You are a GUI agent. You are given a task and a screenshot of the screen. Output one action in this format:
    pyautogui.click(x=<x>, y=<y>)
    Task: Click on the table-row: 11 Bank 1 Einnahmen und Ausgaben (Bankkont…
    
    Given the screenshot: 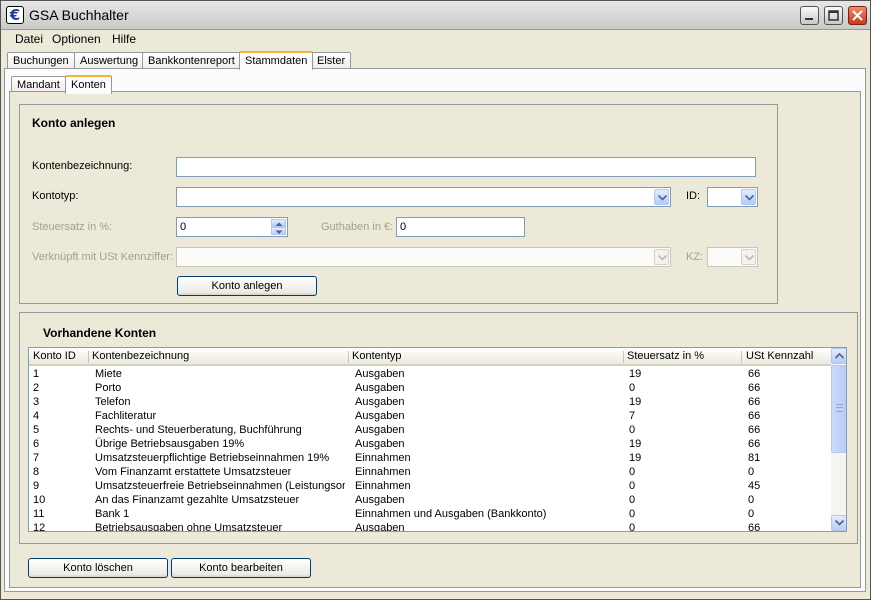 What is the action you would take?
    pyautogui.click(x=430, y=514)
    